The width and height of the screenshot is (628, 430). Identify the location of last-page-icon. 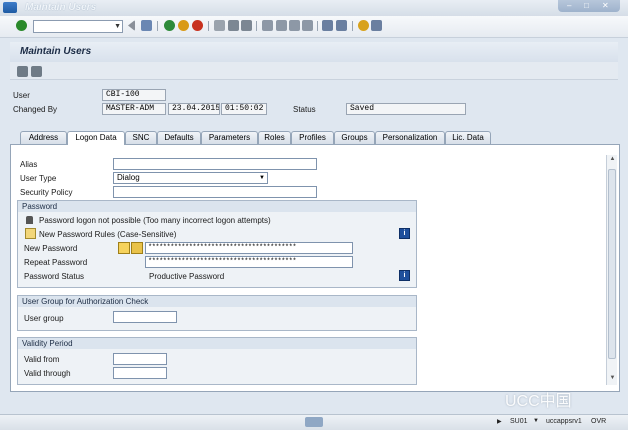
(307, 25).